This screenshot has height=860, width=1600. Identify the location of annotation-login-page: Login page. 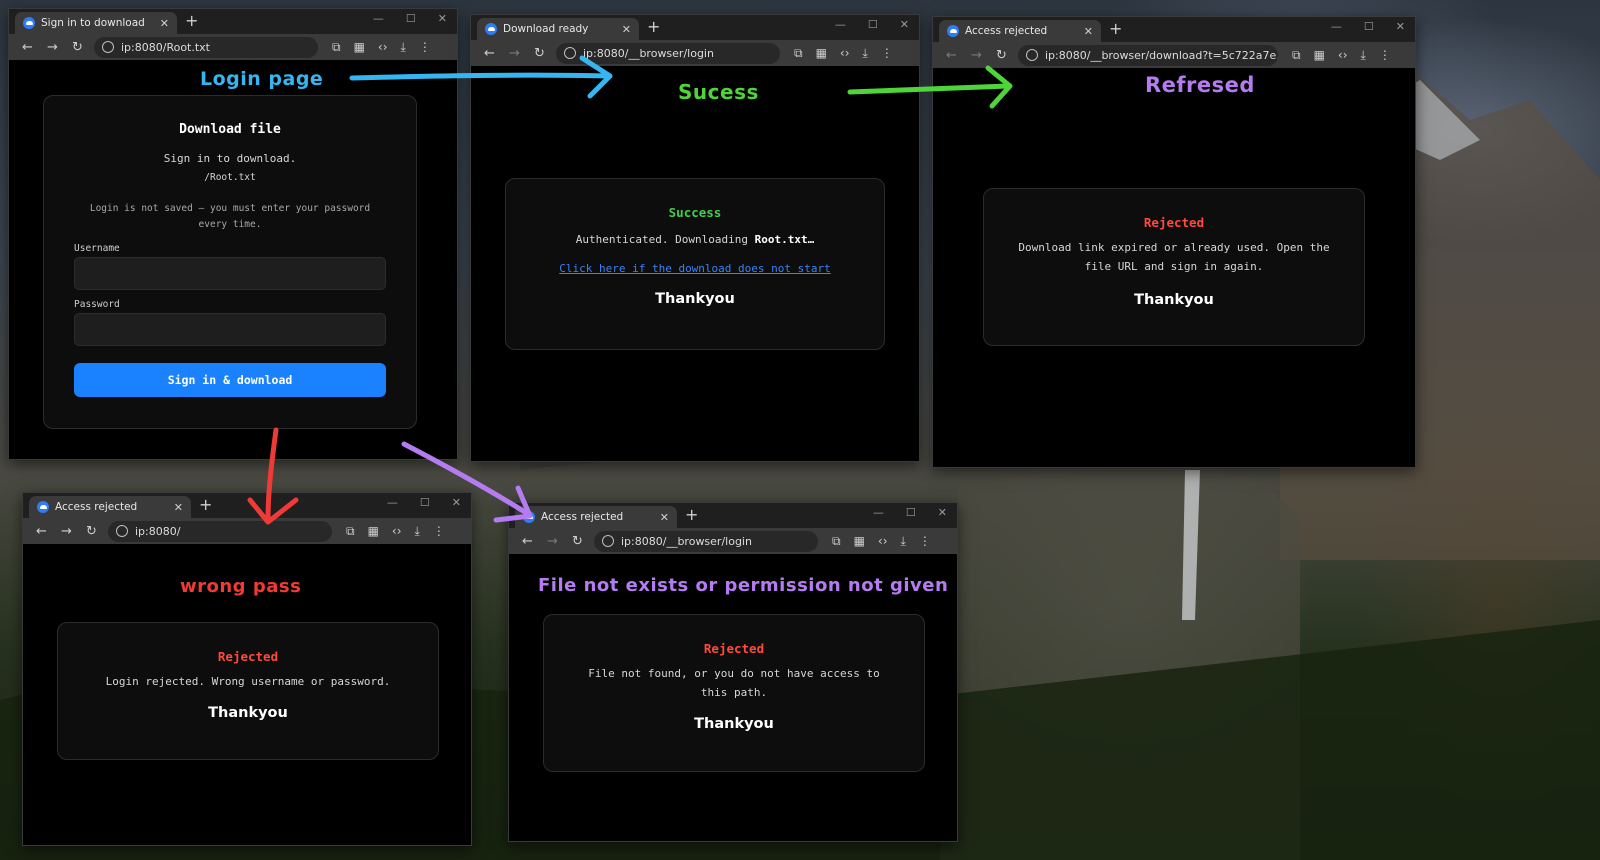
(262, 79).